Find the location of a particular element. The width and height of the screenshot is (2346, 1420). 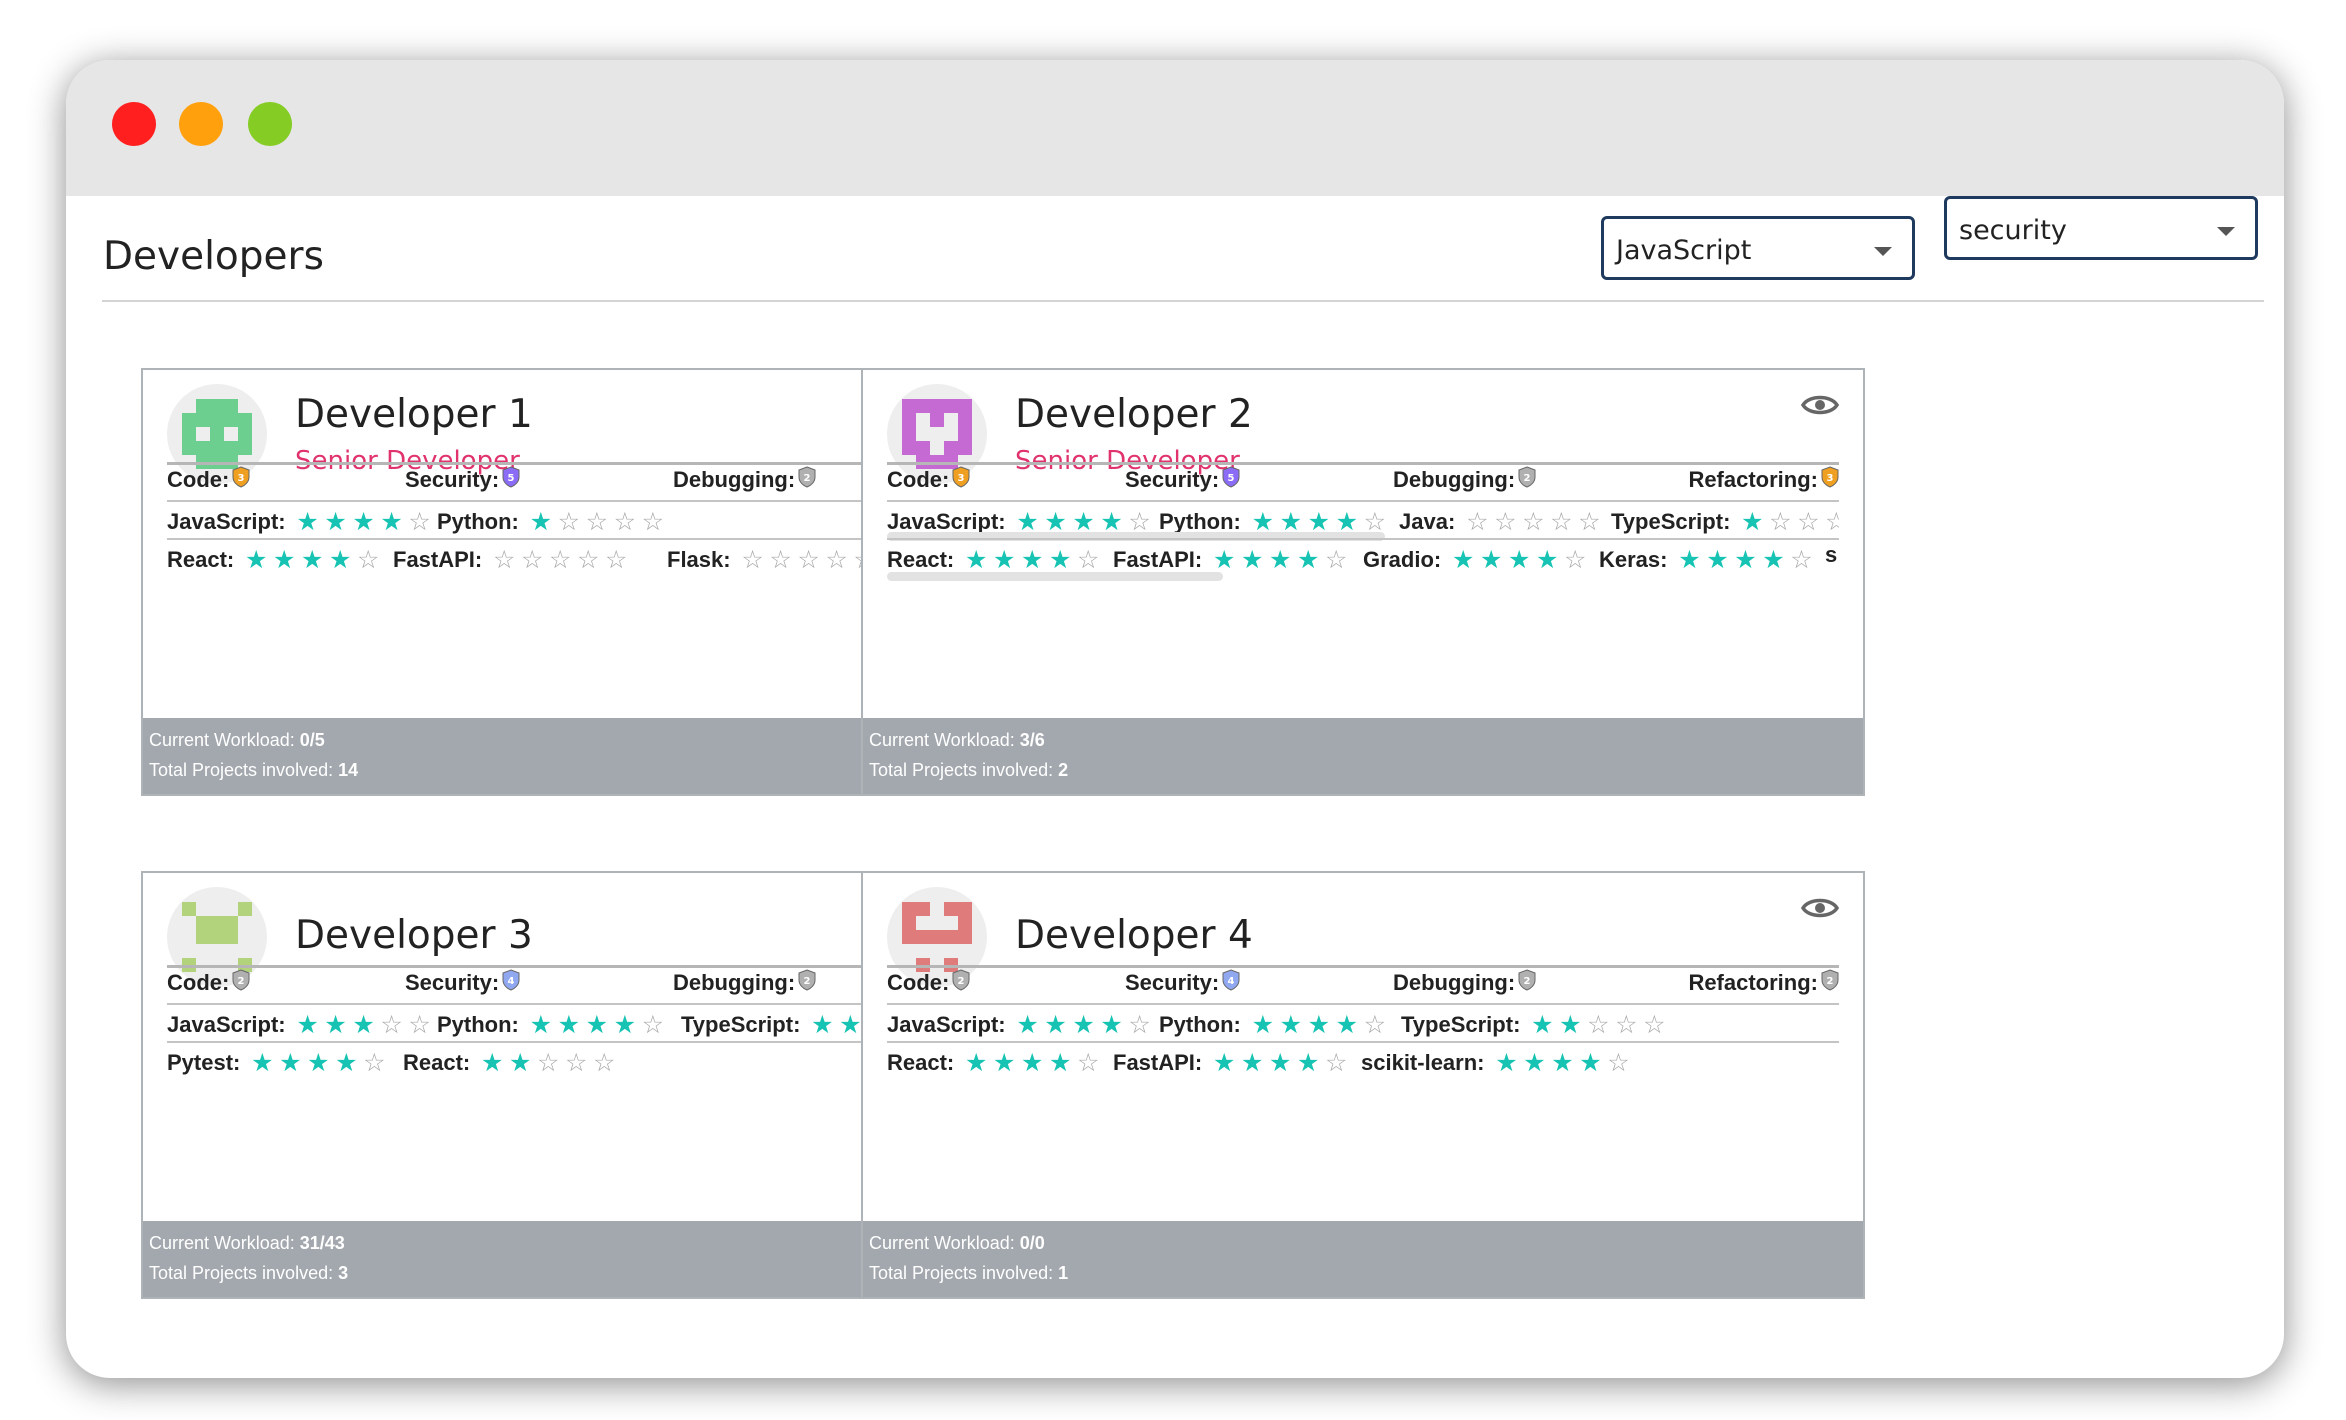

skill-item: TypeScript: ★ ★ ☆ ☆ ☆ is located at coordinates (1534, 1025).